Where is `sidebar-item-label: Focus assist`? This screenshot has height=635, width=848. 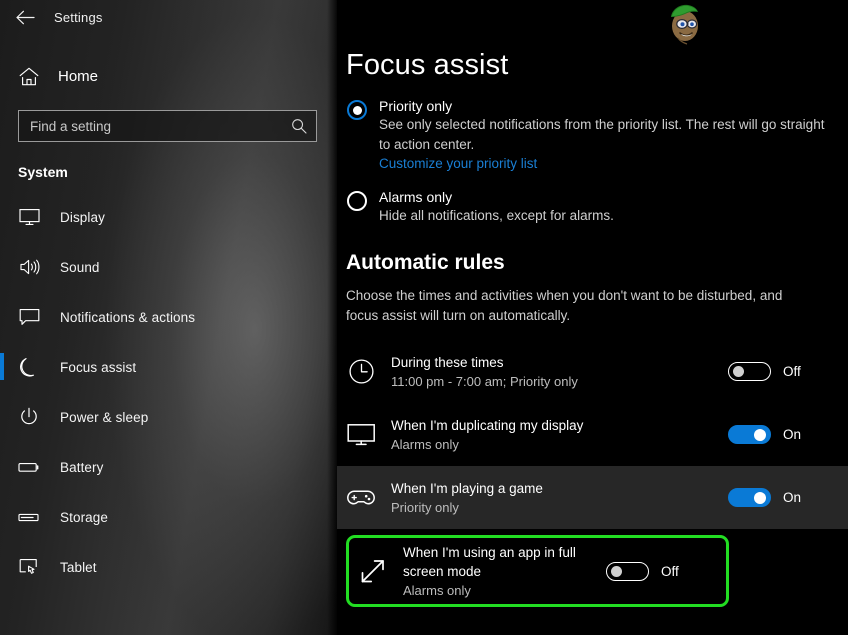 sidebar-item-label: Focus assist is located at coordinates (98, 367).